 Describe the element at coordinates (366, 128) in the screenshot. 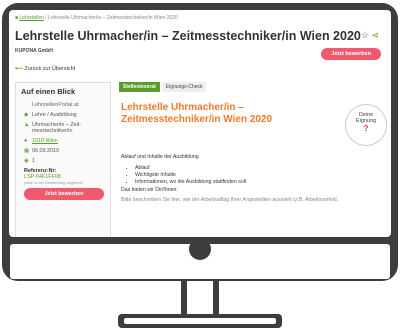

I see `fit-value: ?` at that location.